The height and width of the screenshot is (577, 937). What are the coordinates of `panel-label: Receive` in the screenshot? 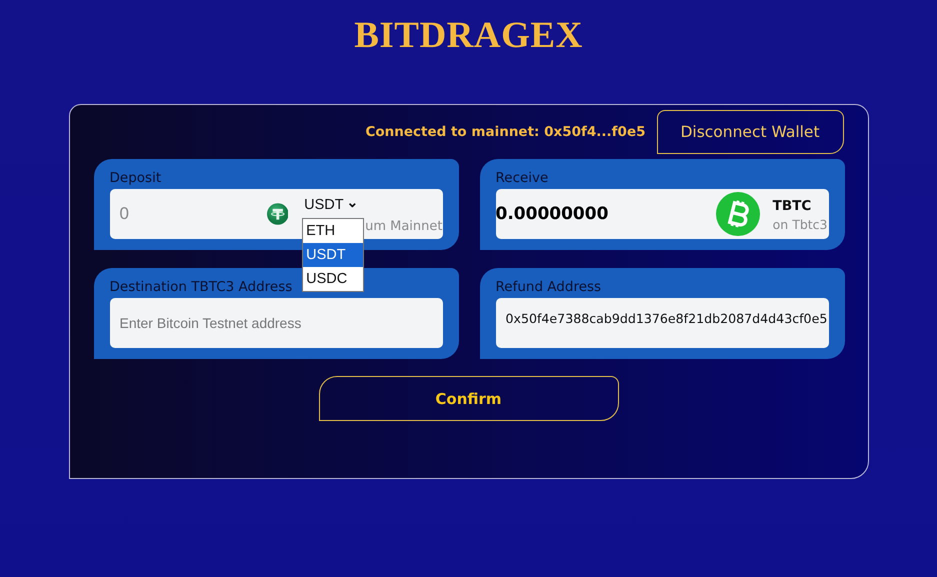 It's located at (523, 178).